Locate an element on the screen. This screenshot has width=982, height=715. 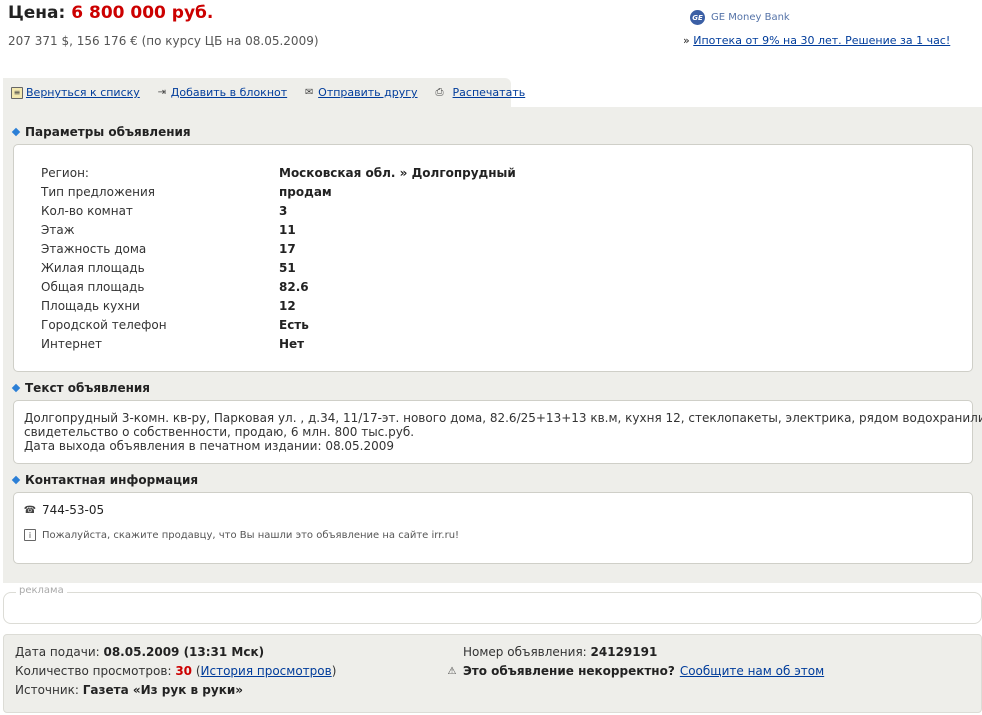
ge-money-logo: GE GE Money Bank is located at coordinates (740, 17).